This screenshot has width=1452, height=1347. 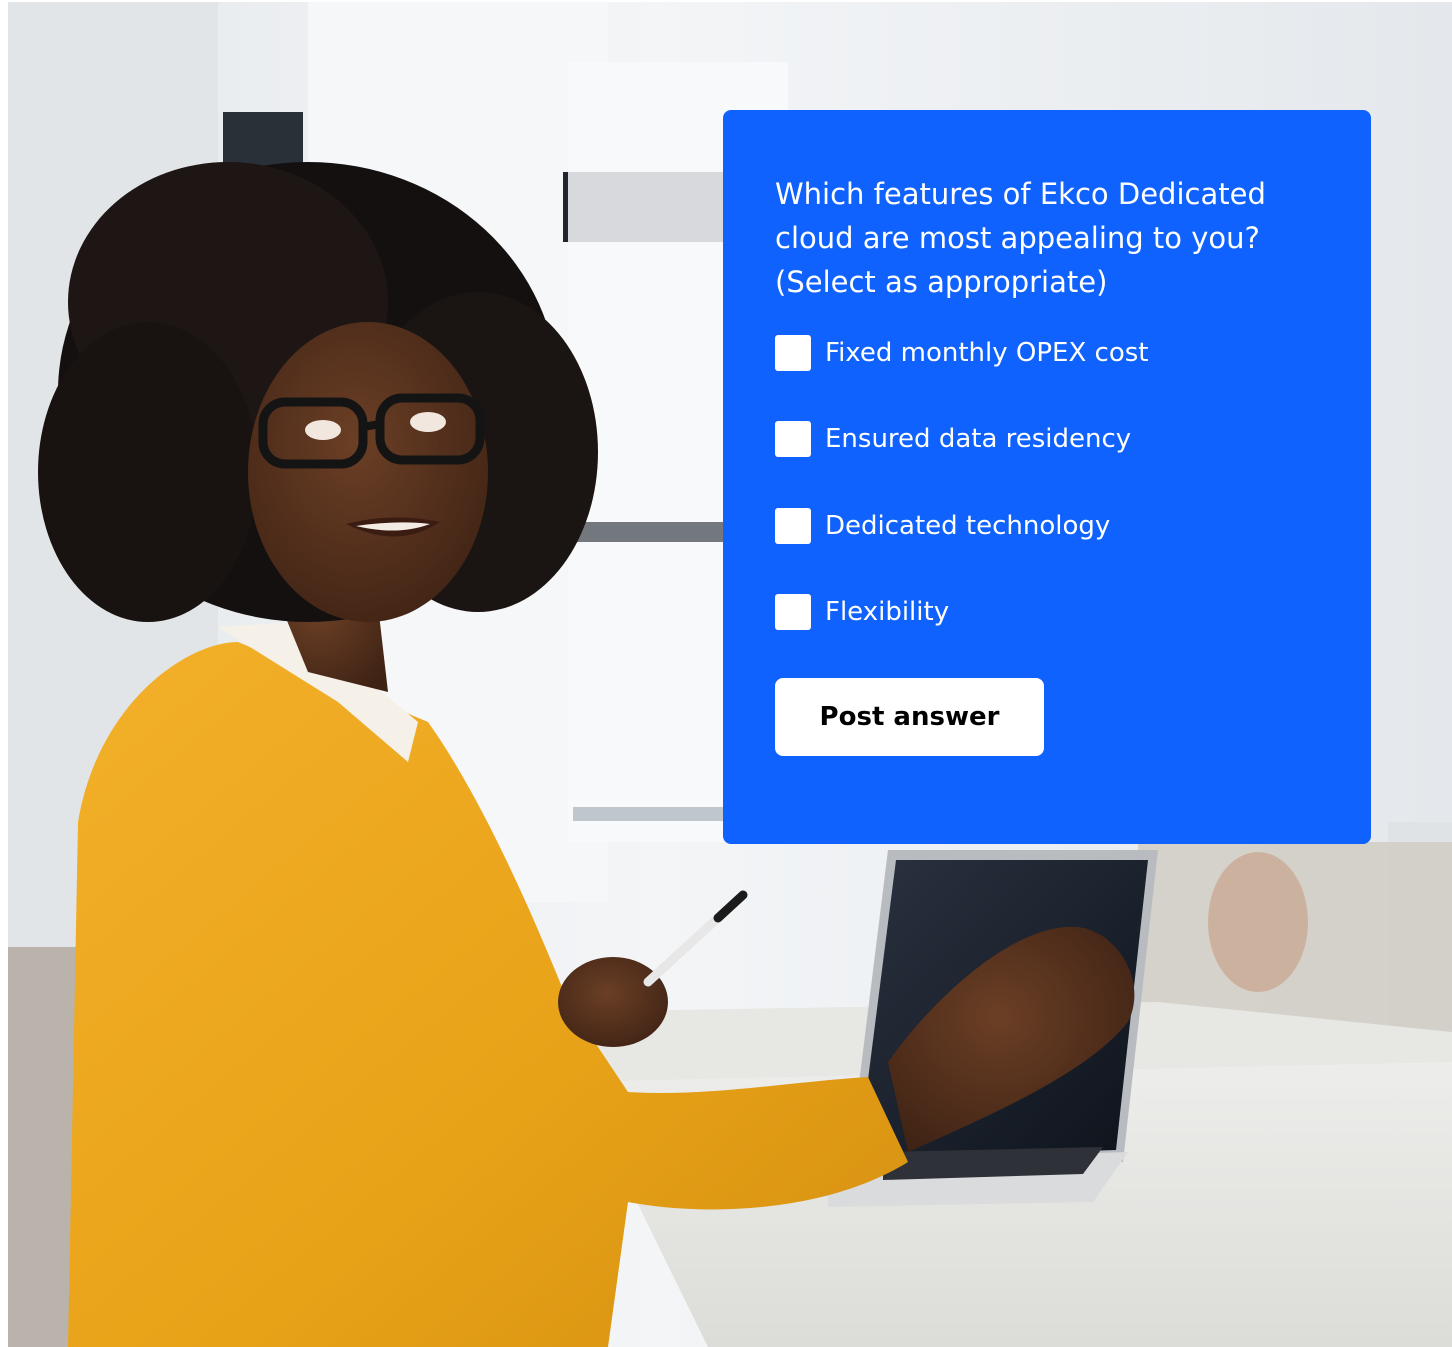 I want to click on option-label: Fixed monthly OPEX cost, so click(x=987, y=353).